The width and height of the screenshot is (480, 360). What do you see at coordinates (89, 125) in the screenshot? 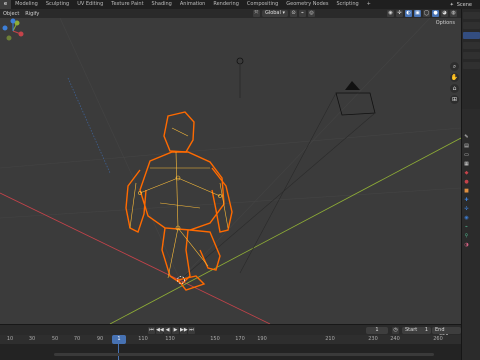
I see `motion-path` at bounding box center [89, 125].